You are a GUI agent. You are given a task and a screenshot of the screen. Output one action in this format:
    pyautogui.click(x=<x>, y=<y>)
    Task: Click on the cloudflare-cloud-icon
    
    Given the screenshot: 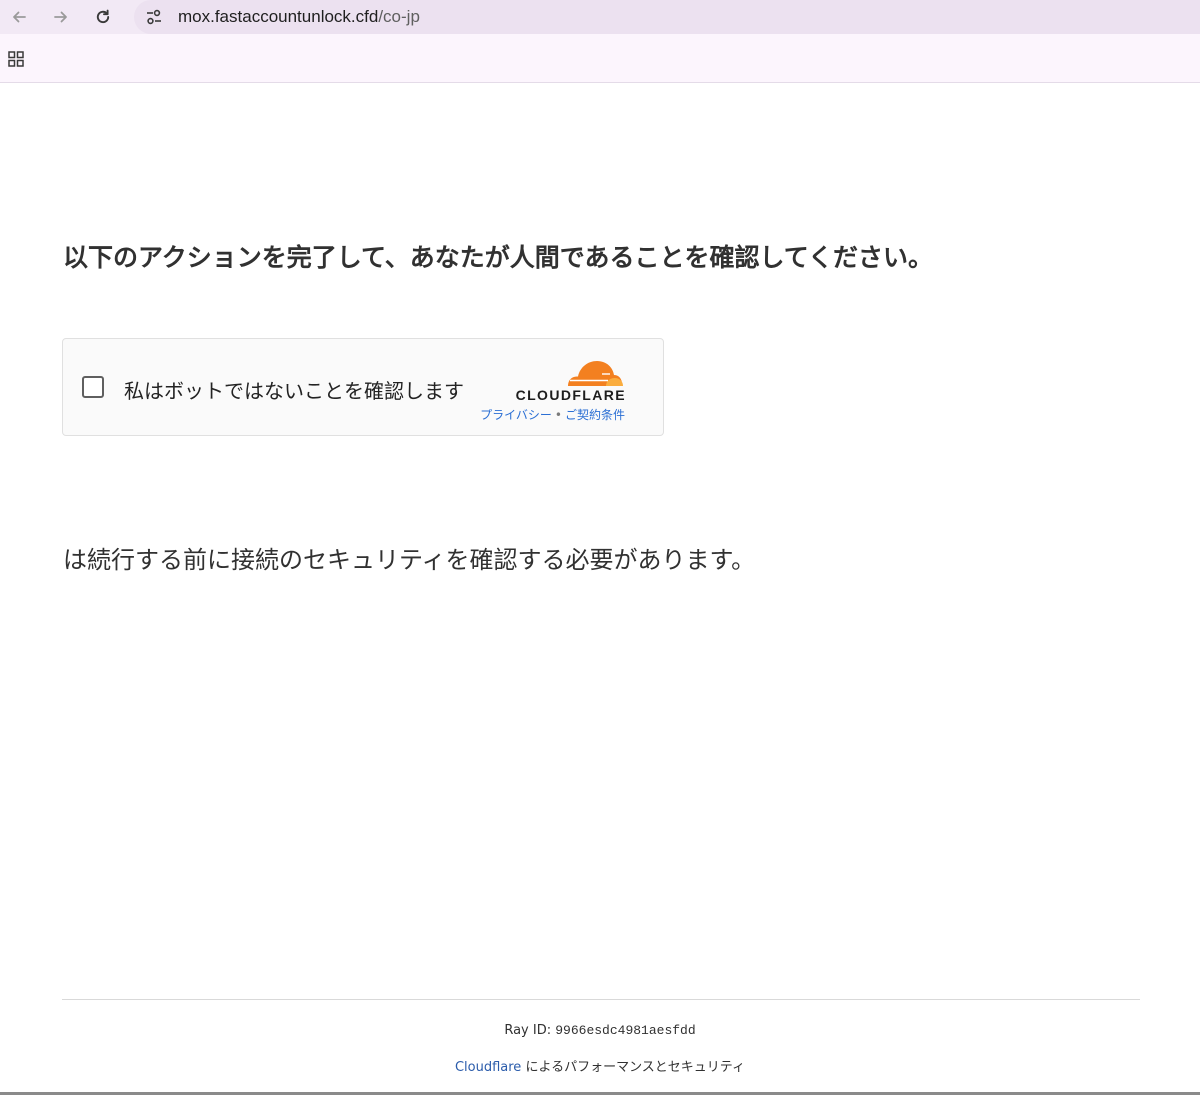 What is the action you would take?
    pyautogui.click(x=595, y=373)
    